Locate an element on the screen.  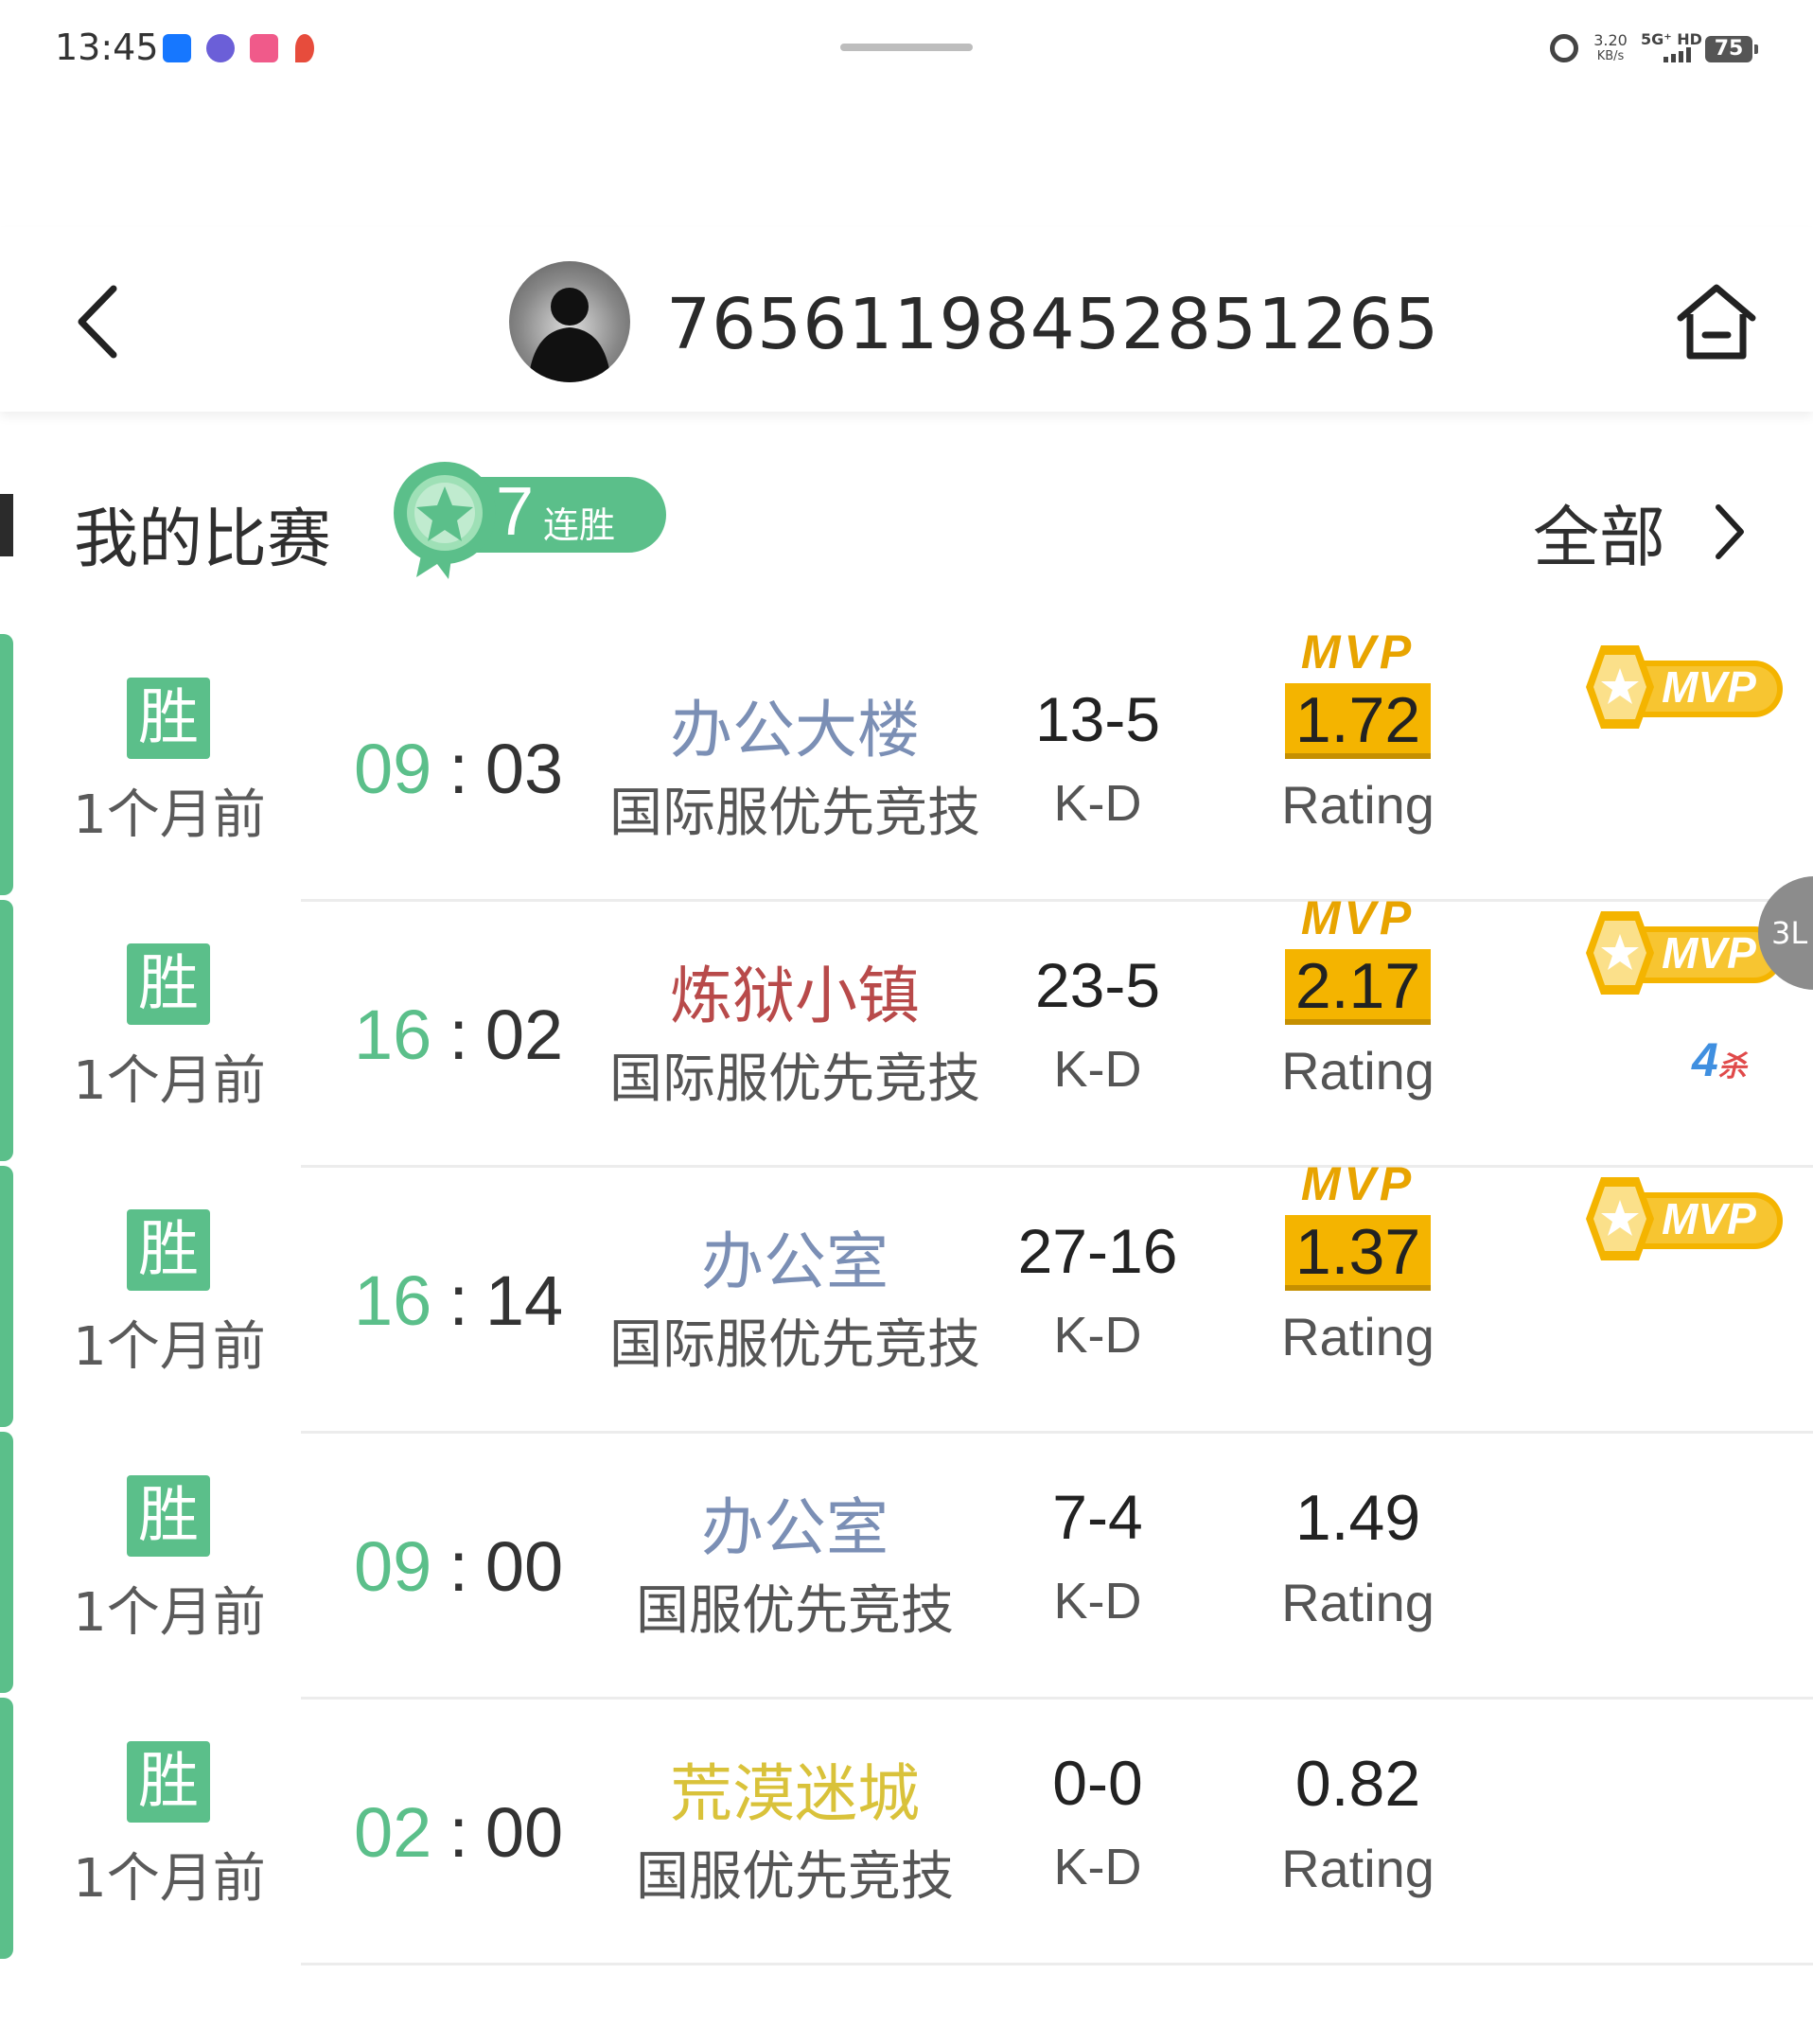
match-duration: 09:00 is located at coordinates (458, 1566).